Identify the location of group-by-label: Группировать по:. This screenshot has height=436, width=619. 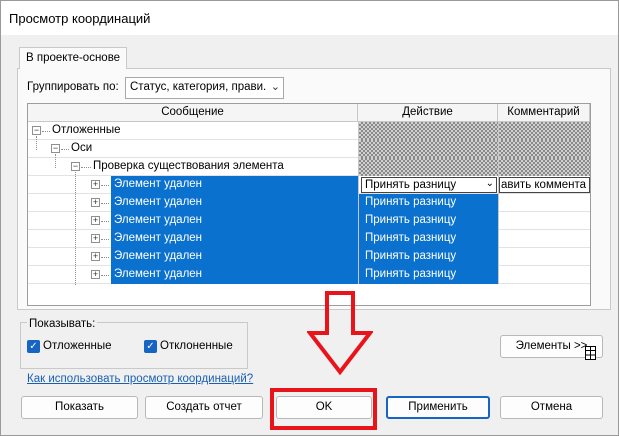
(73, 87).